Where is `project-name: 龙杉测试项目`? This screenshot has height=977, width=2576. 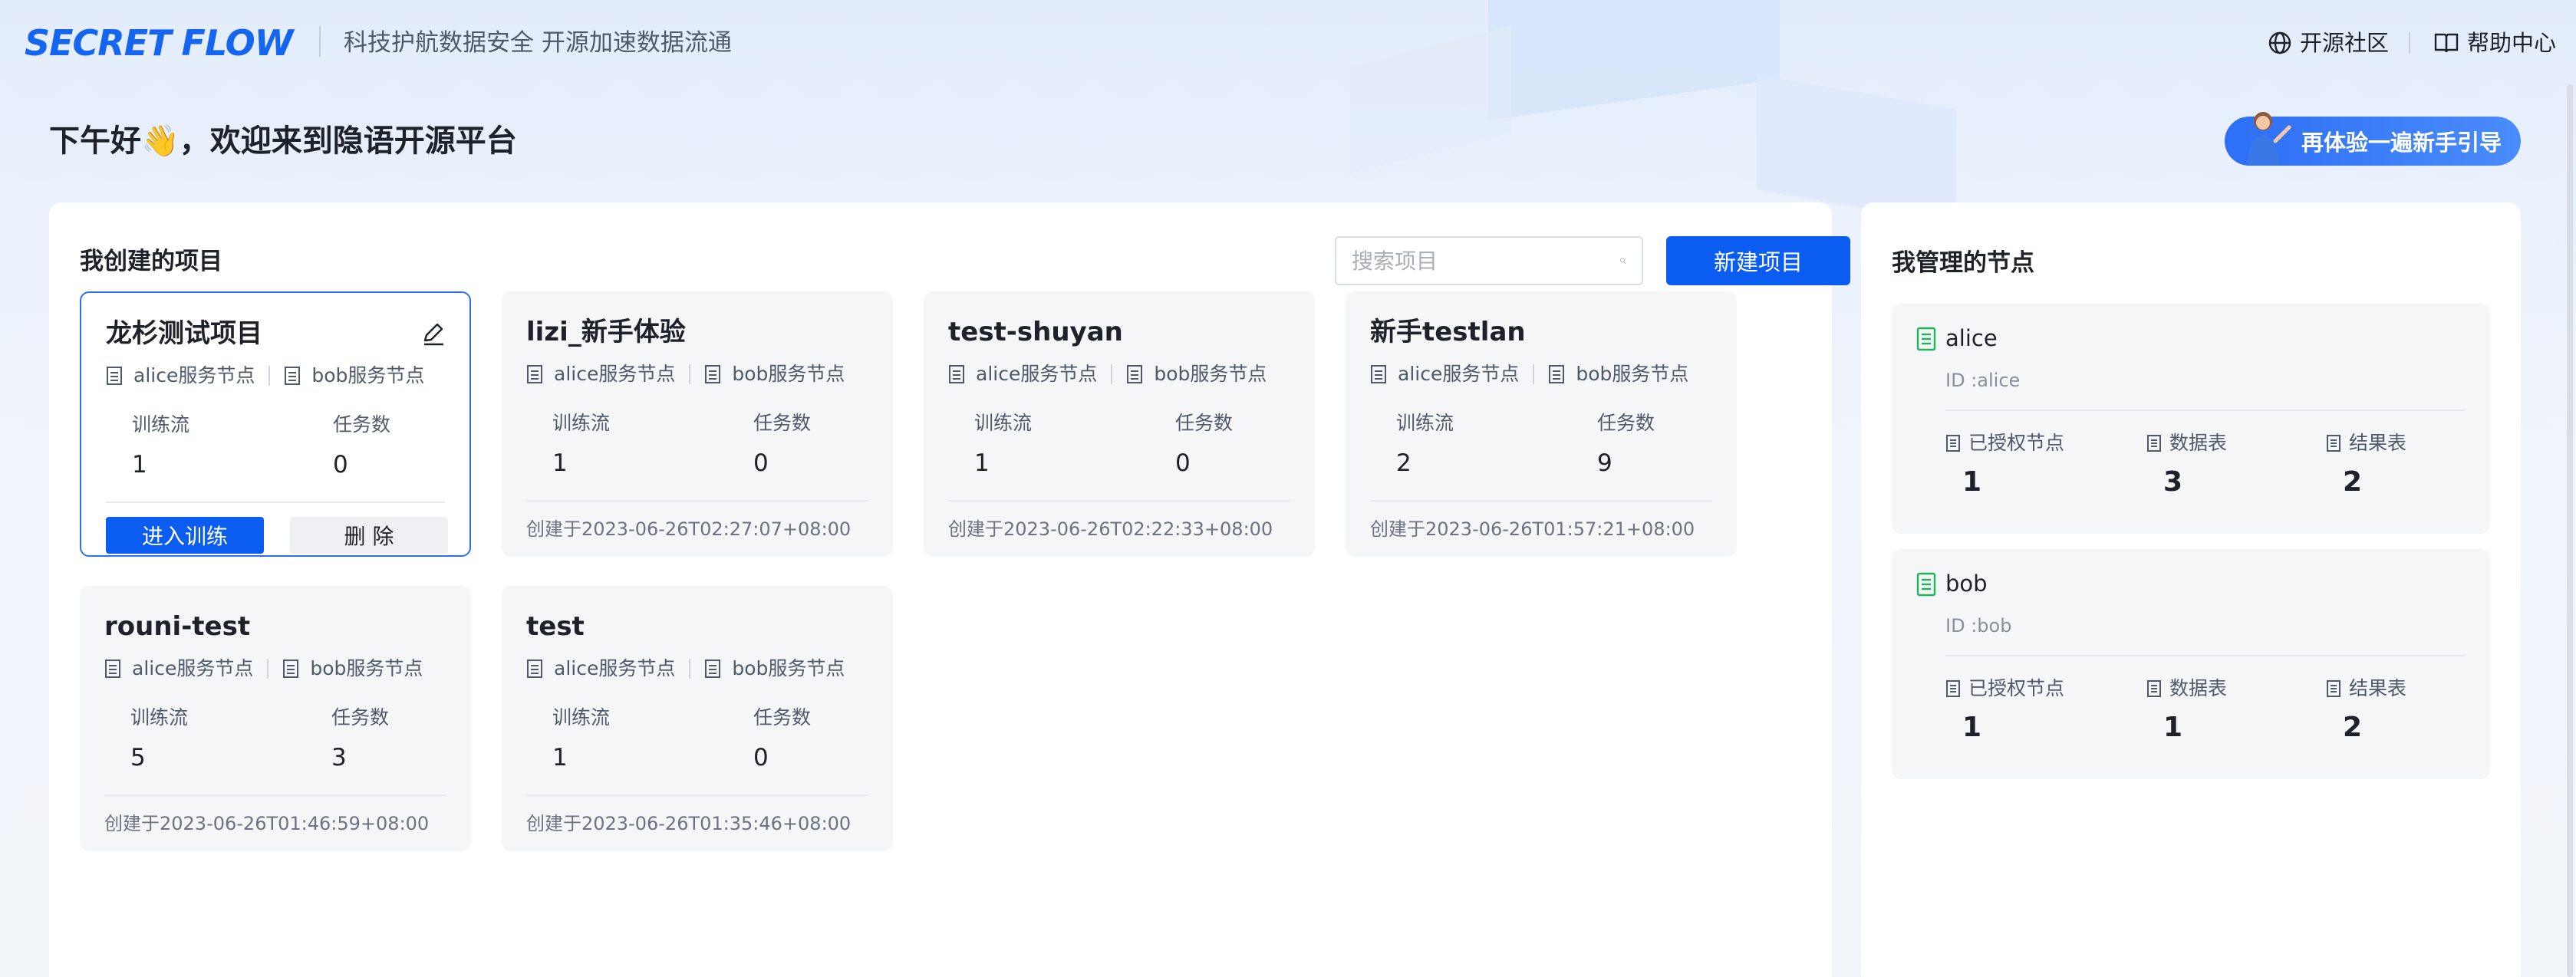 project-name: 龙杉测试项目 is located at coordinates (184, 333).